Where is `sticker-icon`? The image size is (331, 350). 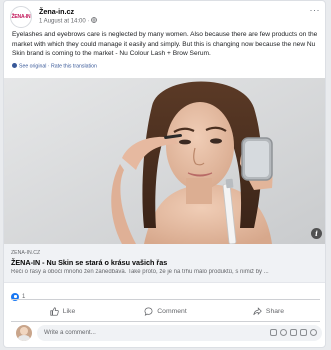
sticker-icon is located at coordinates (313, 332).